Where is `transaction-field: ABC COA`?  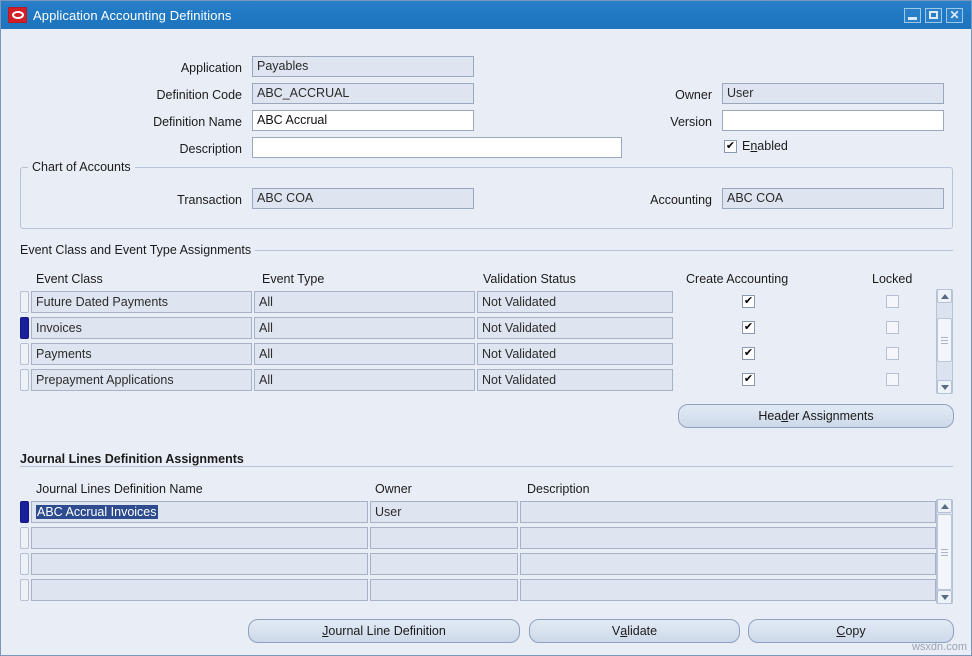
transaction-field: ABC COA is located at coordinates (363, 198).